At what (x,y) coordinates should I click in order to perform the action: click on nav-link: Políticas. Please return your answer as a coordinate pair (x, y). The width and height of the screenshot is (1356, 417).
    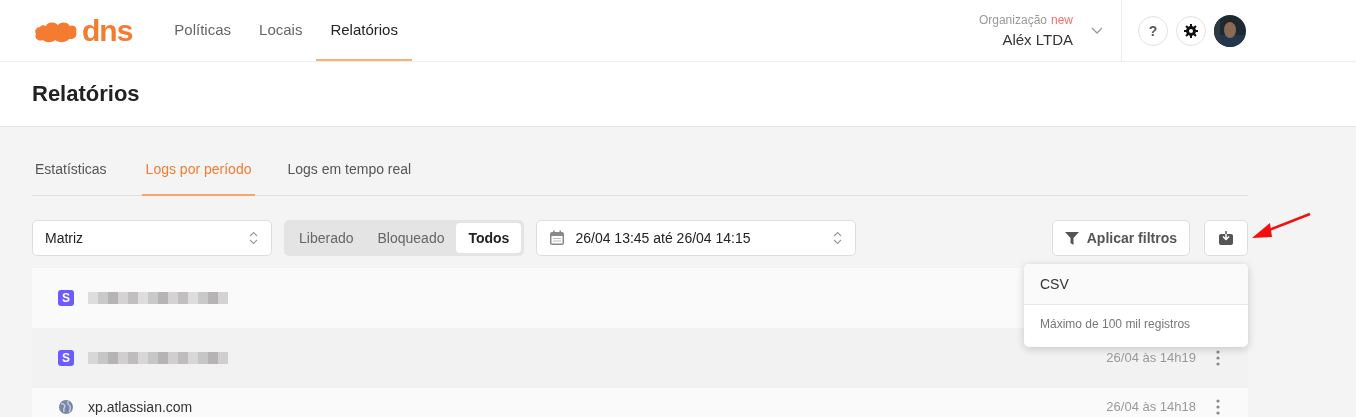
    Looking at the image, I should click on (203, 30).